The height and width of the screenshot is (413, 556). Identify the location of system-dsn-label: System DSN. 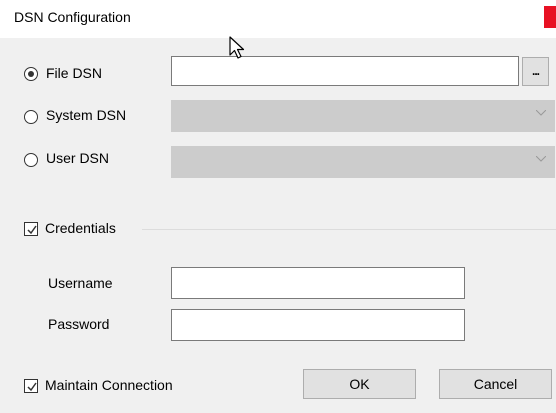
(86, 115).